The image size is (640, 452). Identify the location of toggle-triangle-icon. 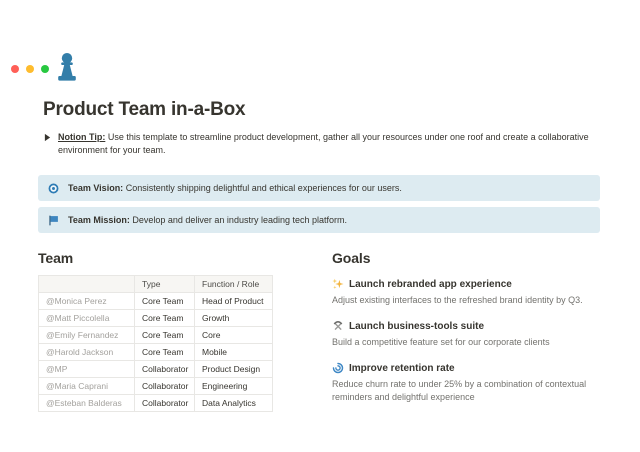
(47, 139).